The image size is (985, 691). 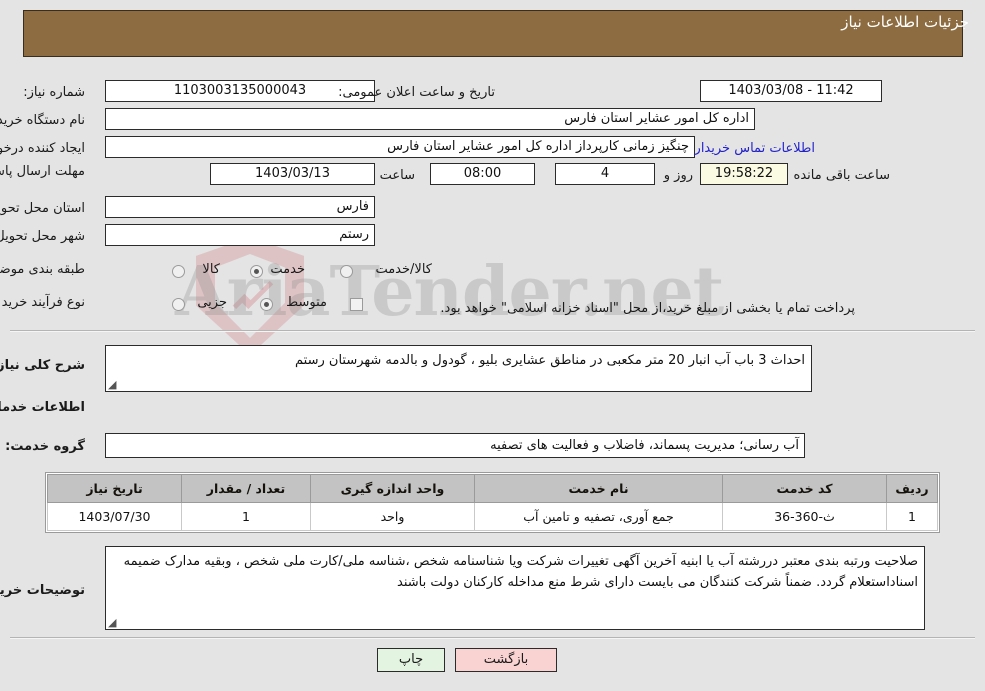 What do you see at coordinates (287, 269) in the screenshot?
I see `radio-label-category-khedmat: خدمت` at bounding box center [287, 269].